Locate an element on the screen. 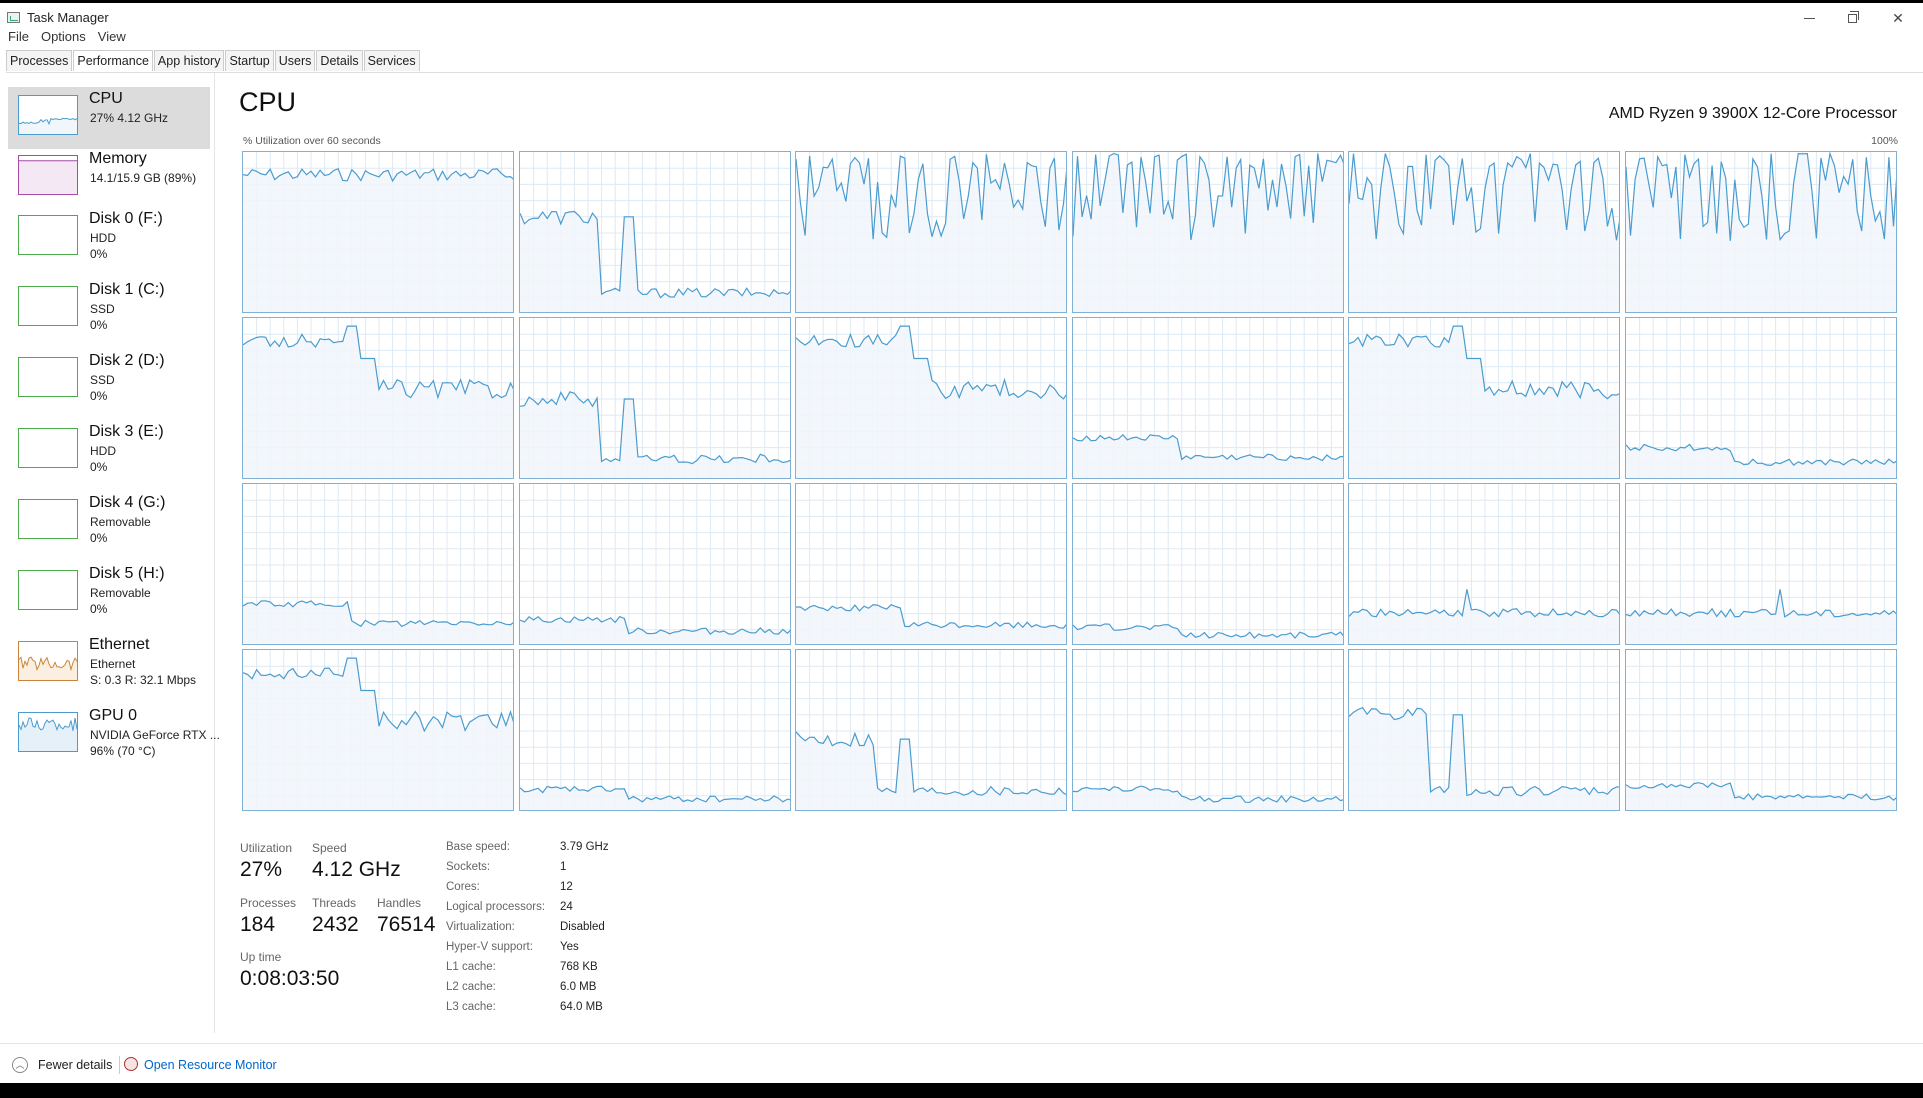  sidebar-item-disk-3: Disk 1 (C:) SSD 0% is located at coordinates (109, 309).